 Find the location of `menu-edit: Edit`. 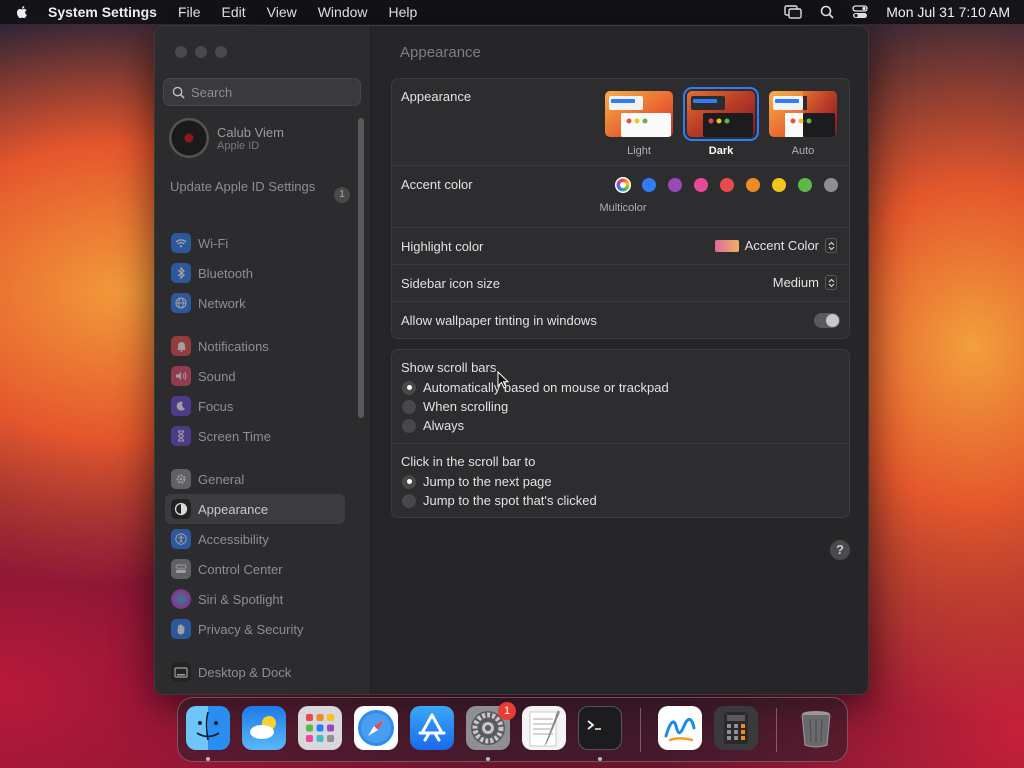

menu-edit: Edit is located at coordinates (234, 12).